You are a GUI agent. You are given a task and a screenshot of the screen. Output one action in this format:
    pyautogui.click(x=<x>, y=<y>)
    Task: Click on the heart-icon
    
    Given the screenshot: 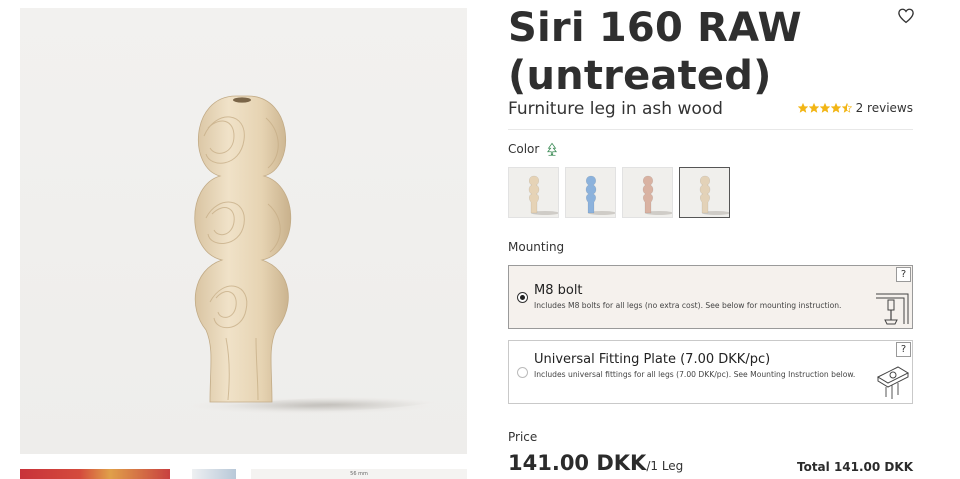 What is the action you would take?
    pyautogui.click(x=906, y=16)
    